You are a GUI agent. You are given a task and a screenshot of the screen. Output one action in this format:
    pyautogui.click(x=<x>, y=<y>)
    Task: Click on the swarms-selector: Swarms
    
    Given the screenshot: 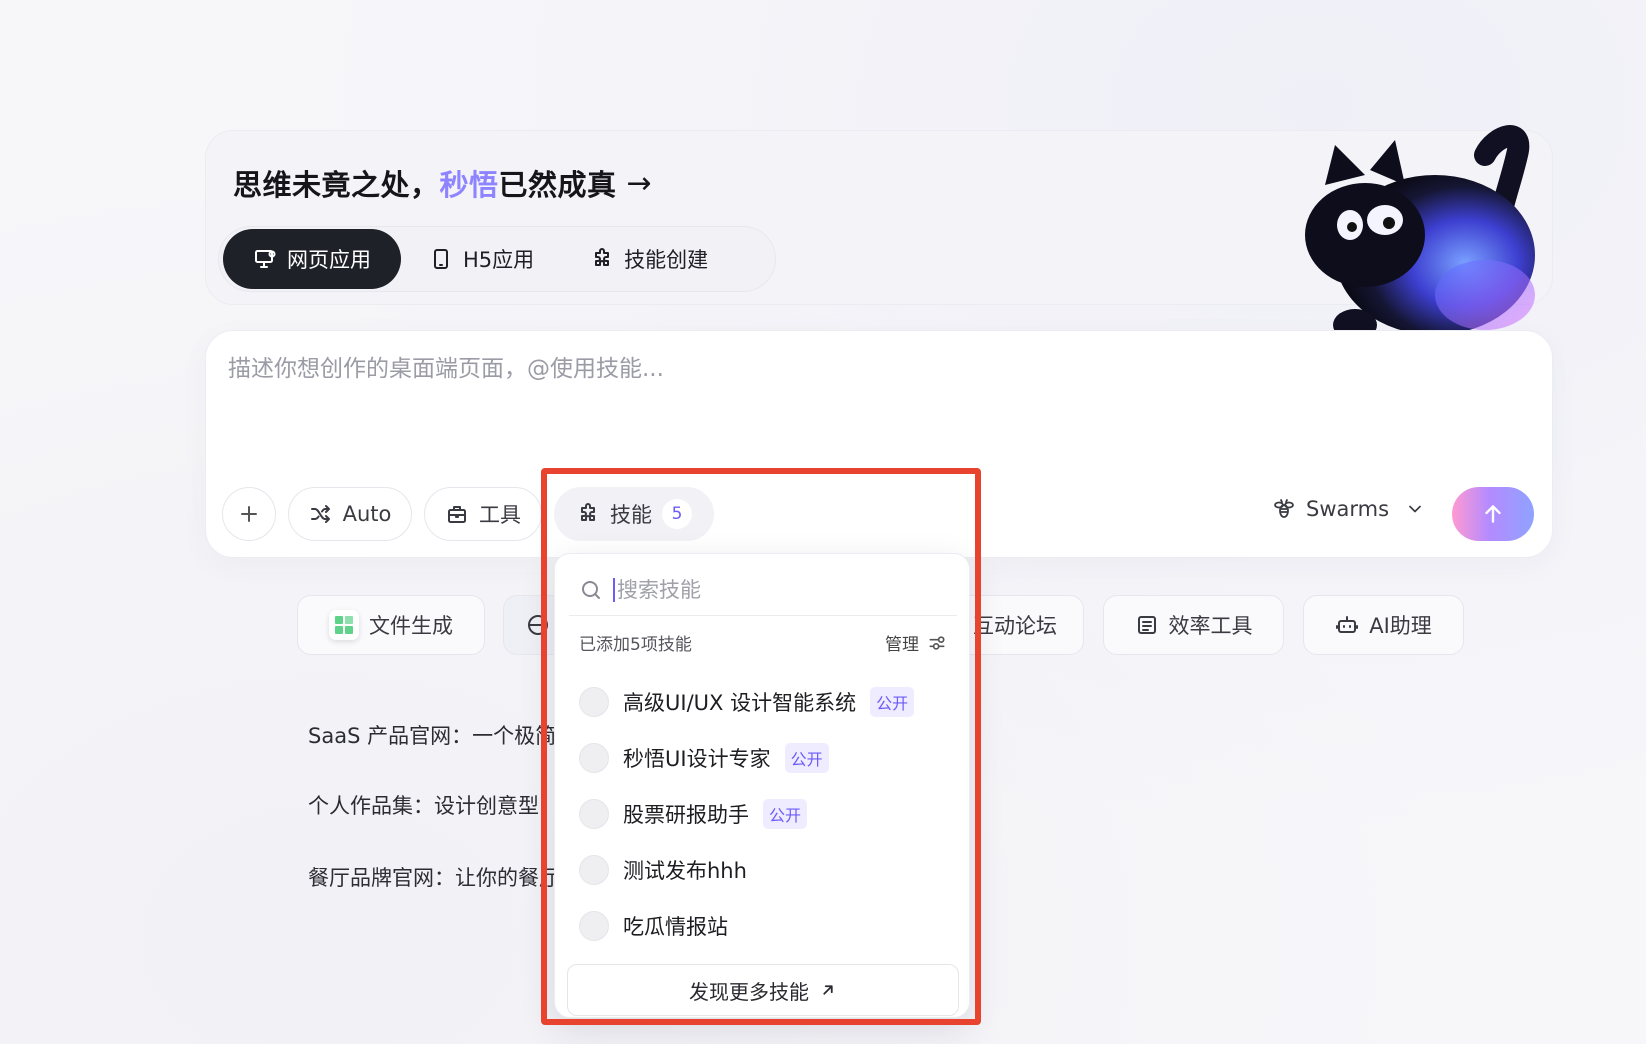 What is the action you would take?
    pyautogui.click(x=1348, y=509)
    